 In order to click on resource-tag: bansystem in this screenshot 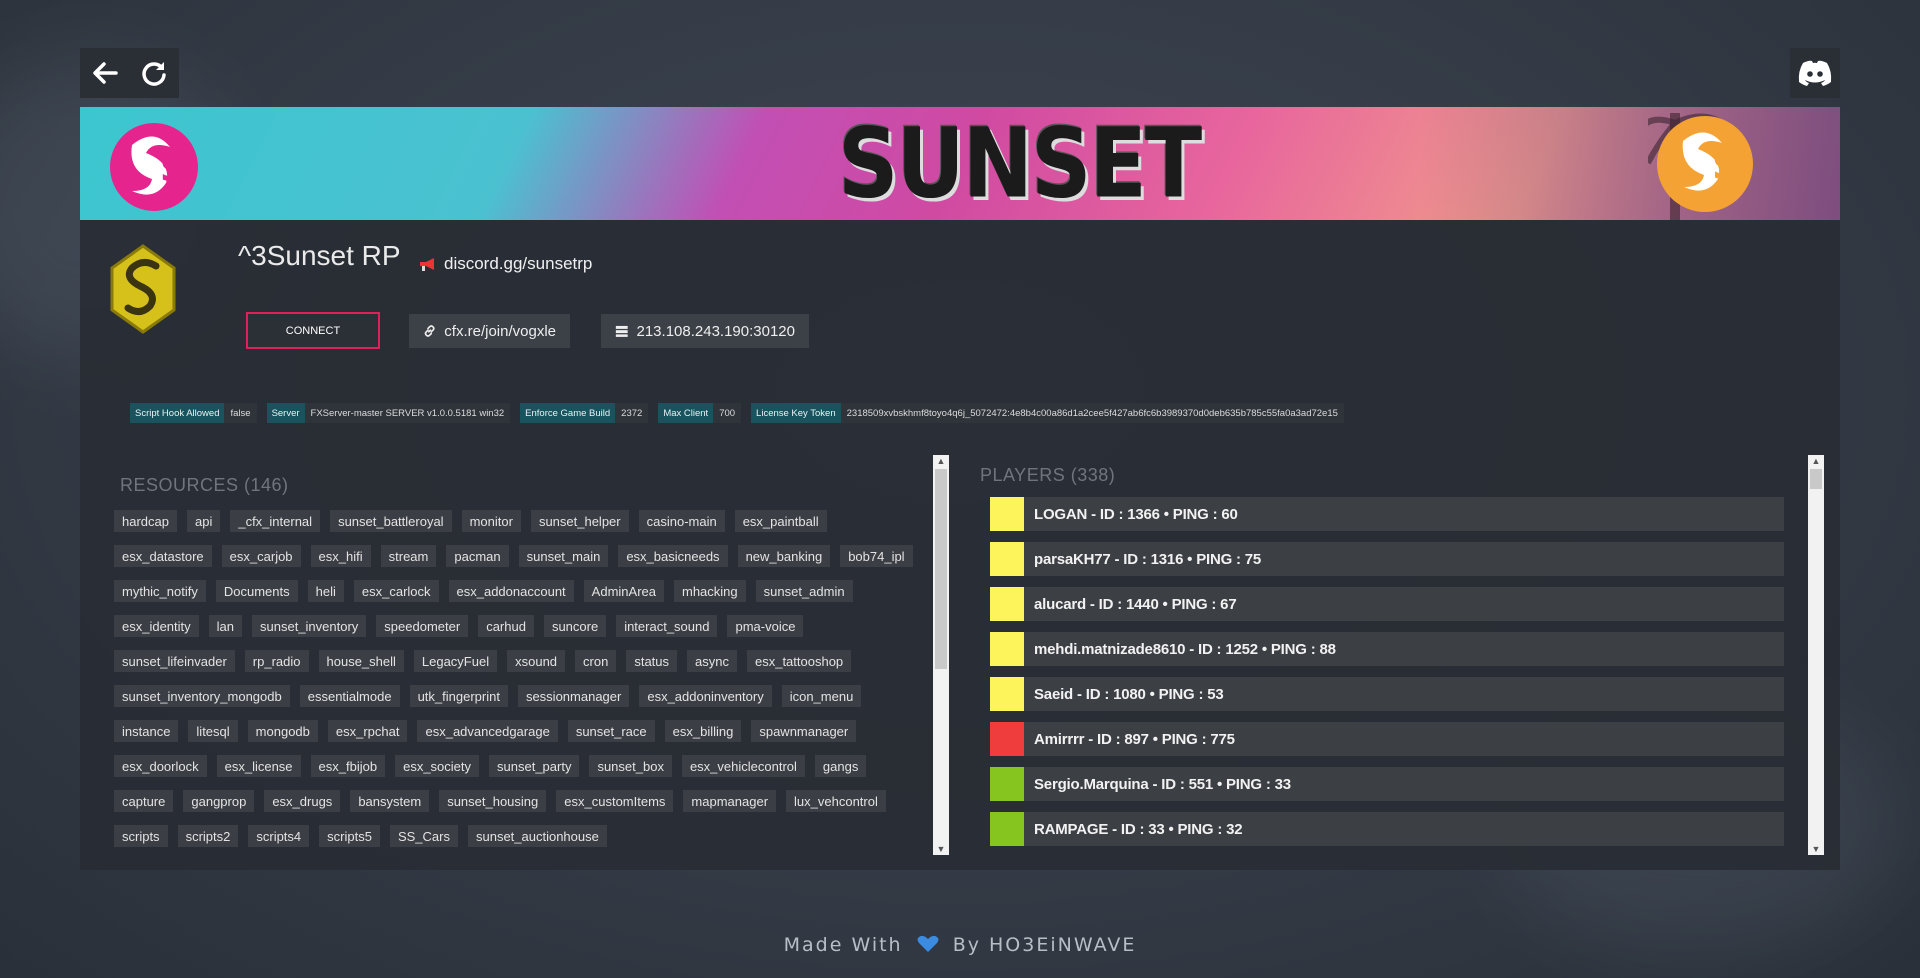, I will do `click(390, 801)`.